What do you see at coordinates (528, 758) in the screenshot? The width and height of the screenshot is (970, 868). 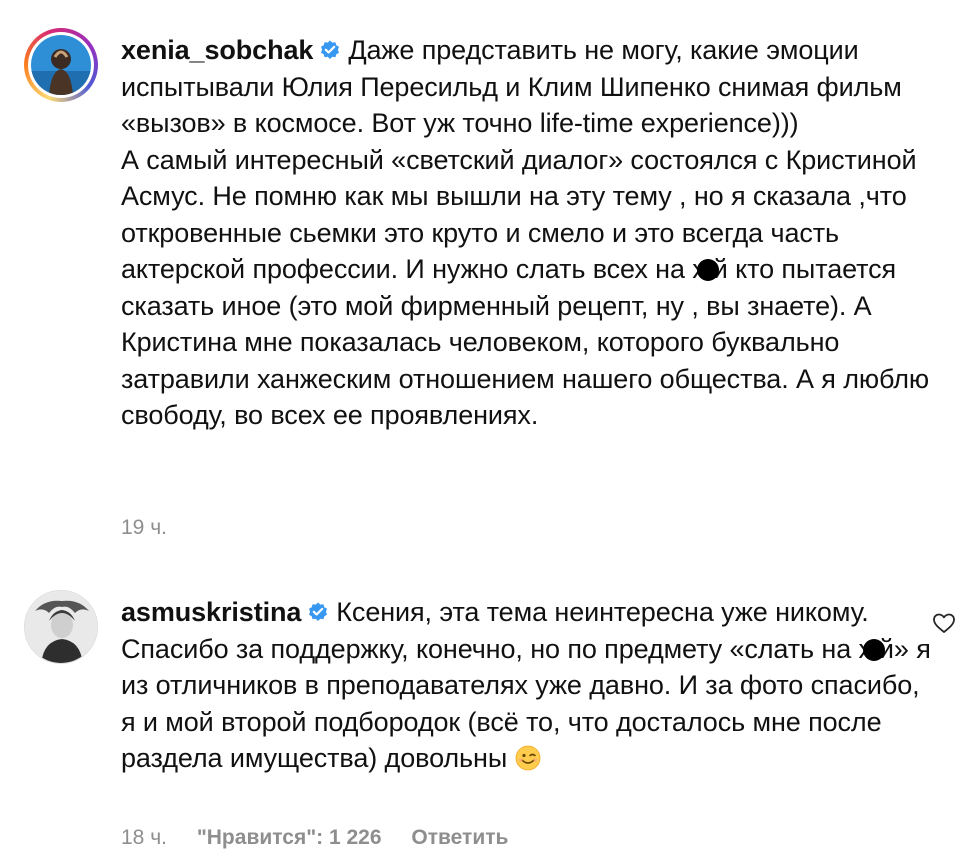 I see `winking-face-emoji` at bounding box center [528, 758].